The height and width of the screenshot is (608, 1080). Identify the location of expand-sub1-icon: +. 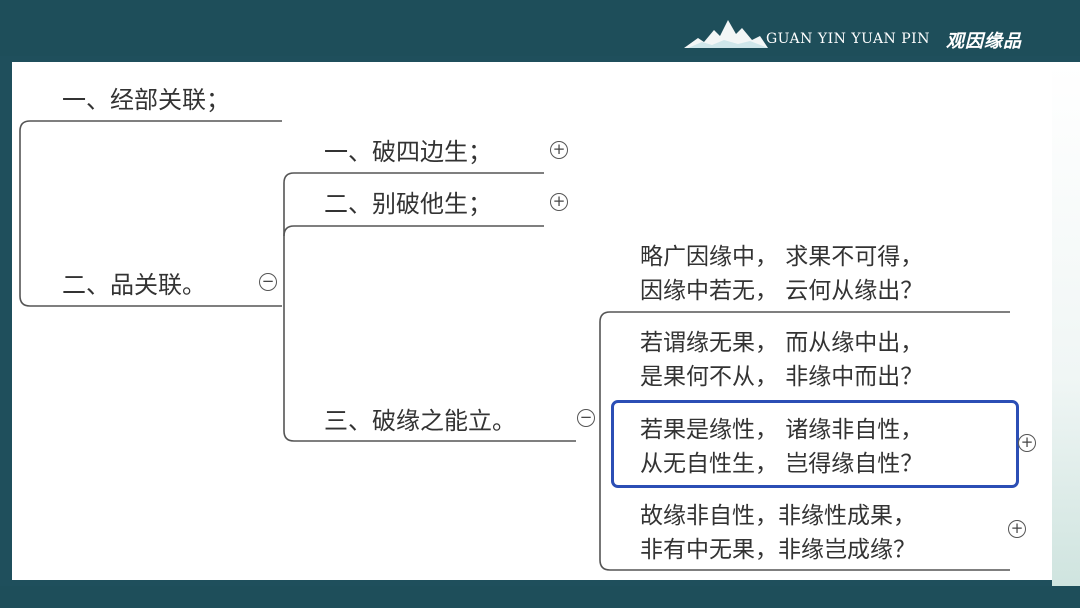
(559, 150).